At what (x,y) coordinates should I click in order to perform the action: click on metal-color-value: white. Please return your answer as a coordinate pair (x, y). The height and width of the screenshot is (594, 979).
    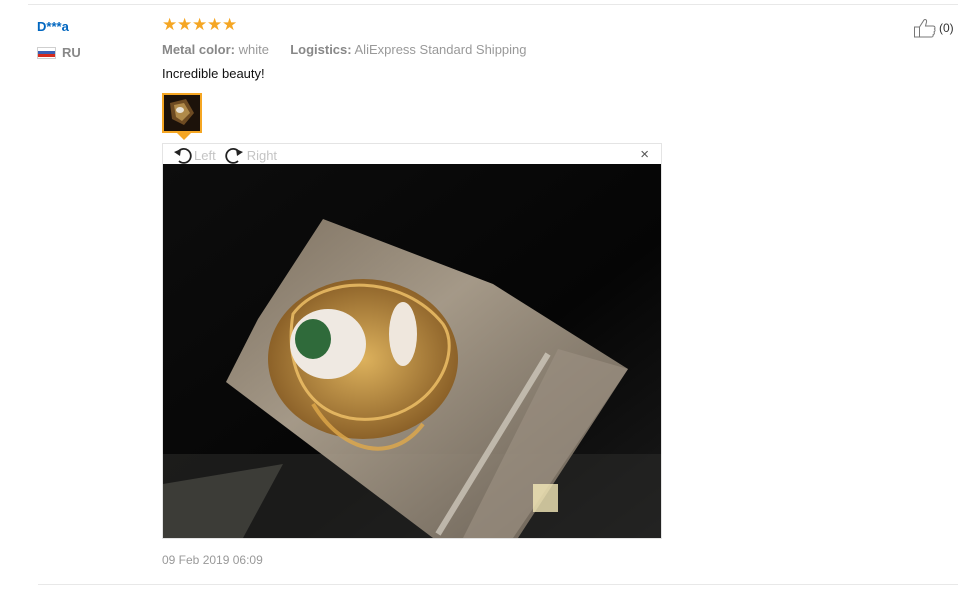
    Looking at the image, I should click on (253, 49).